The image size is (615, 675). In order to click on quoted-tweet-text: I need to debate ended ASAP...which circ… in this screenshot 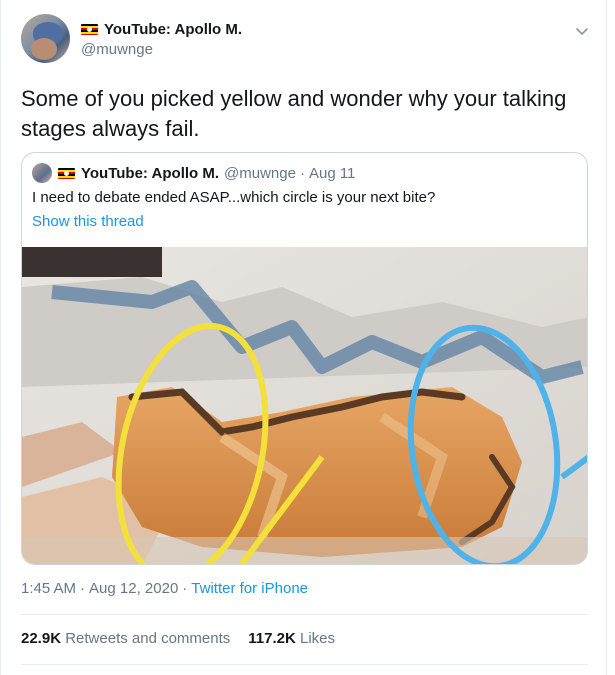, I will do `click(234, 197)`.